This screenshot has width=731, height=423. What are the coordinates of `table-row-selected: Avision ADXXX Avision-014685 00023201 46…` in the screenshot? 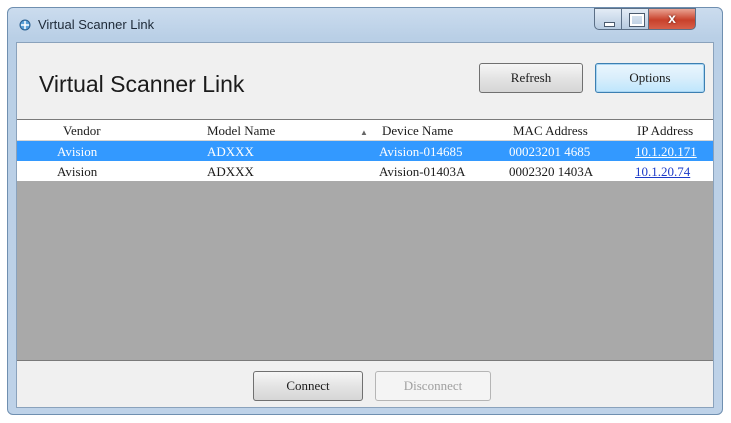 It's located at (365, 151).